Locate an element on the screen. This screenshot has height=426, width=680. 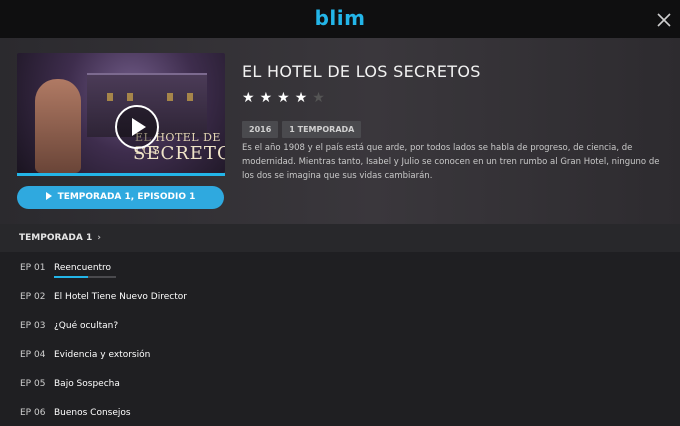
episode-title: Buenos Consejos is located at coordinates (92, 413).